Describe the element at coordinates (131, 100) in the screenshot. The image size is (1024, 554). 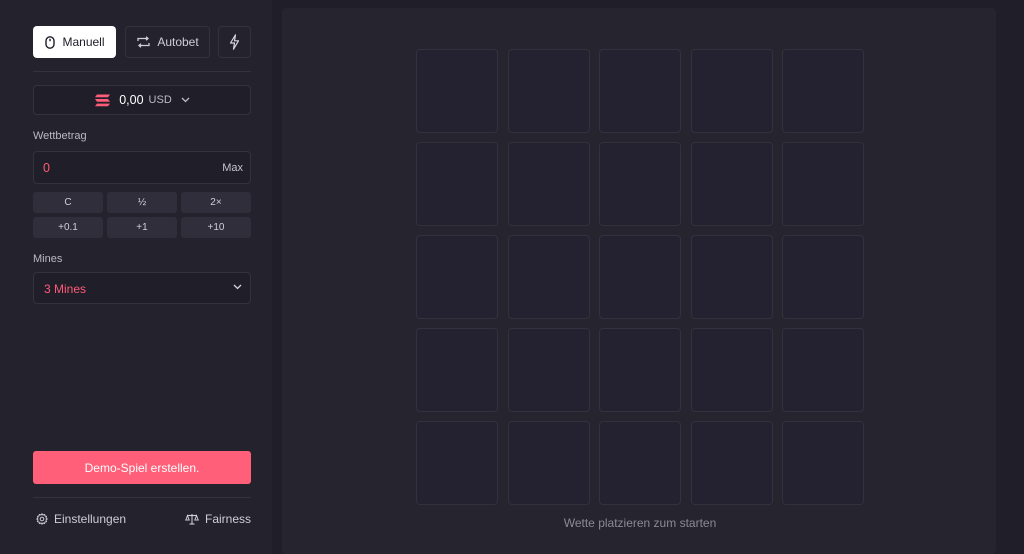
I see `balance-amount: 0,00` at that location.